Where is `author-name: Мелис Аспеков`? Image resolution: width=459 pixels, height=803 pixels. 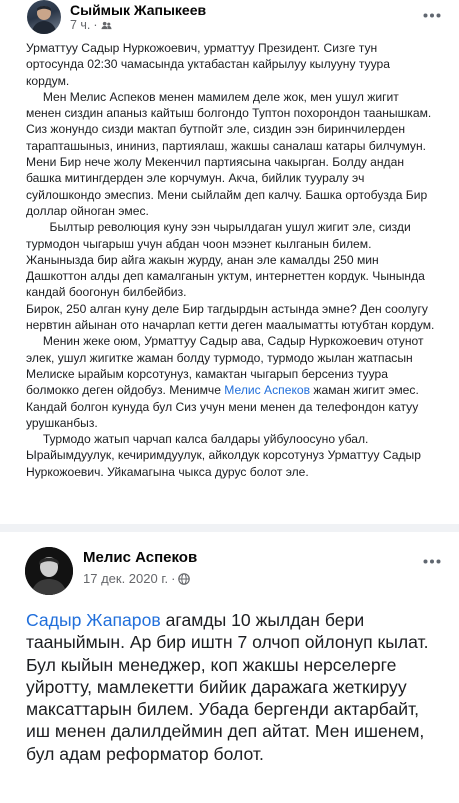 author-name: Мелис Аспеков is located at coordinates (140, 557).